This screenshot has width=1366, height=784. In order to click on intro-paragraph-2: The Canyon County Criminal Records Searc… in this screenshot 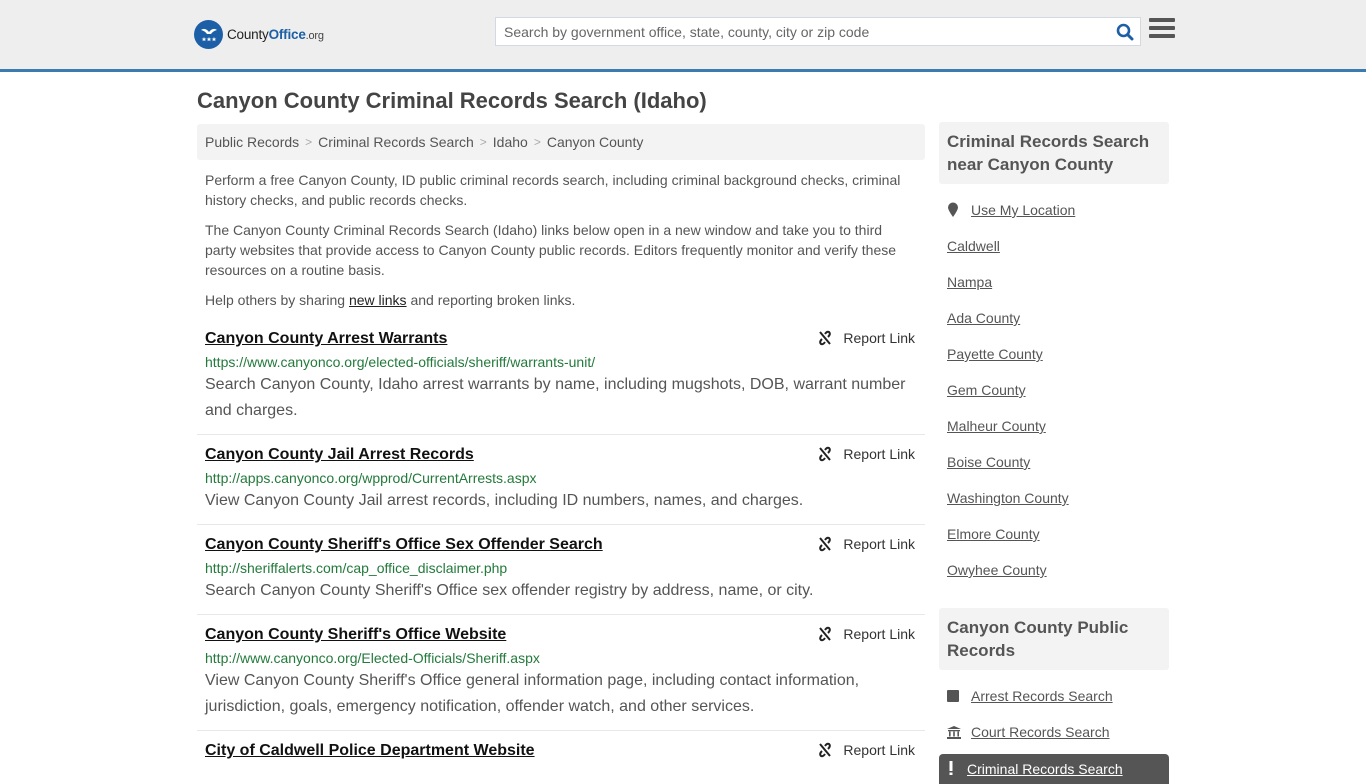, I will do `click(551, 250)`.